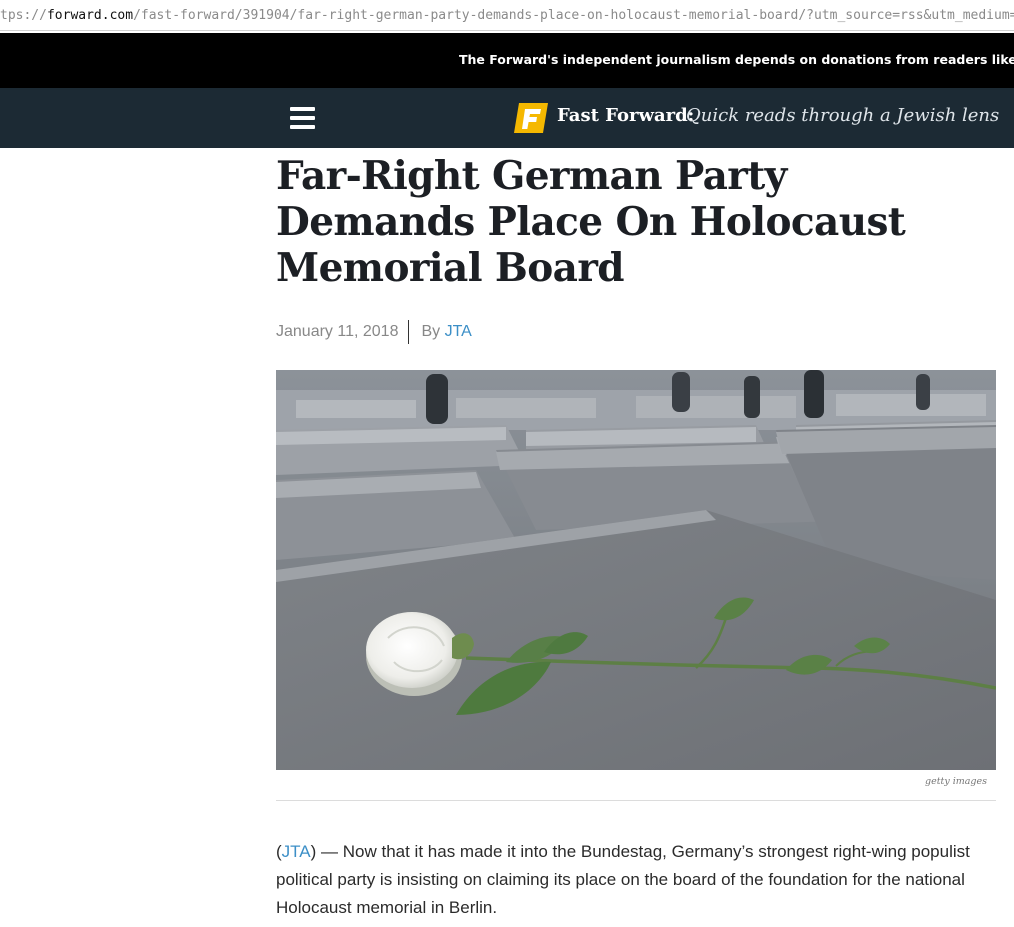  What do you see at coordinates (458, 331) in the screenshot?
I see `author-link: JTA` at bounding box center [458, 331].